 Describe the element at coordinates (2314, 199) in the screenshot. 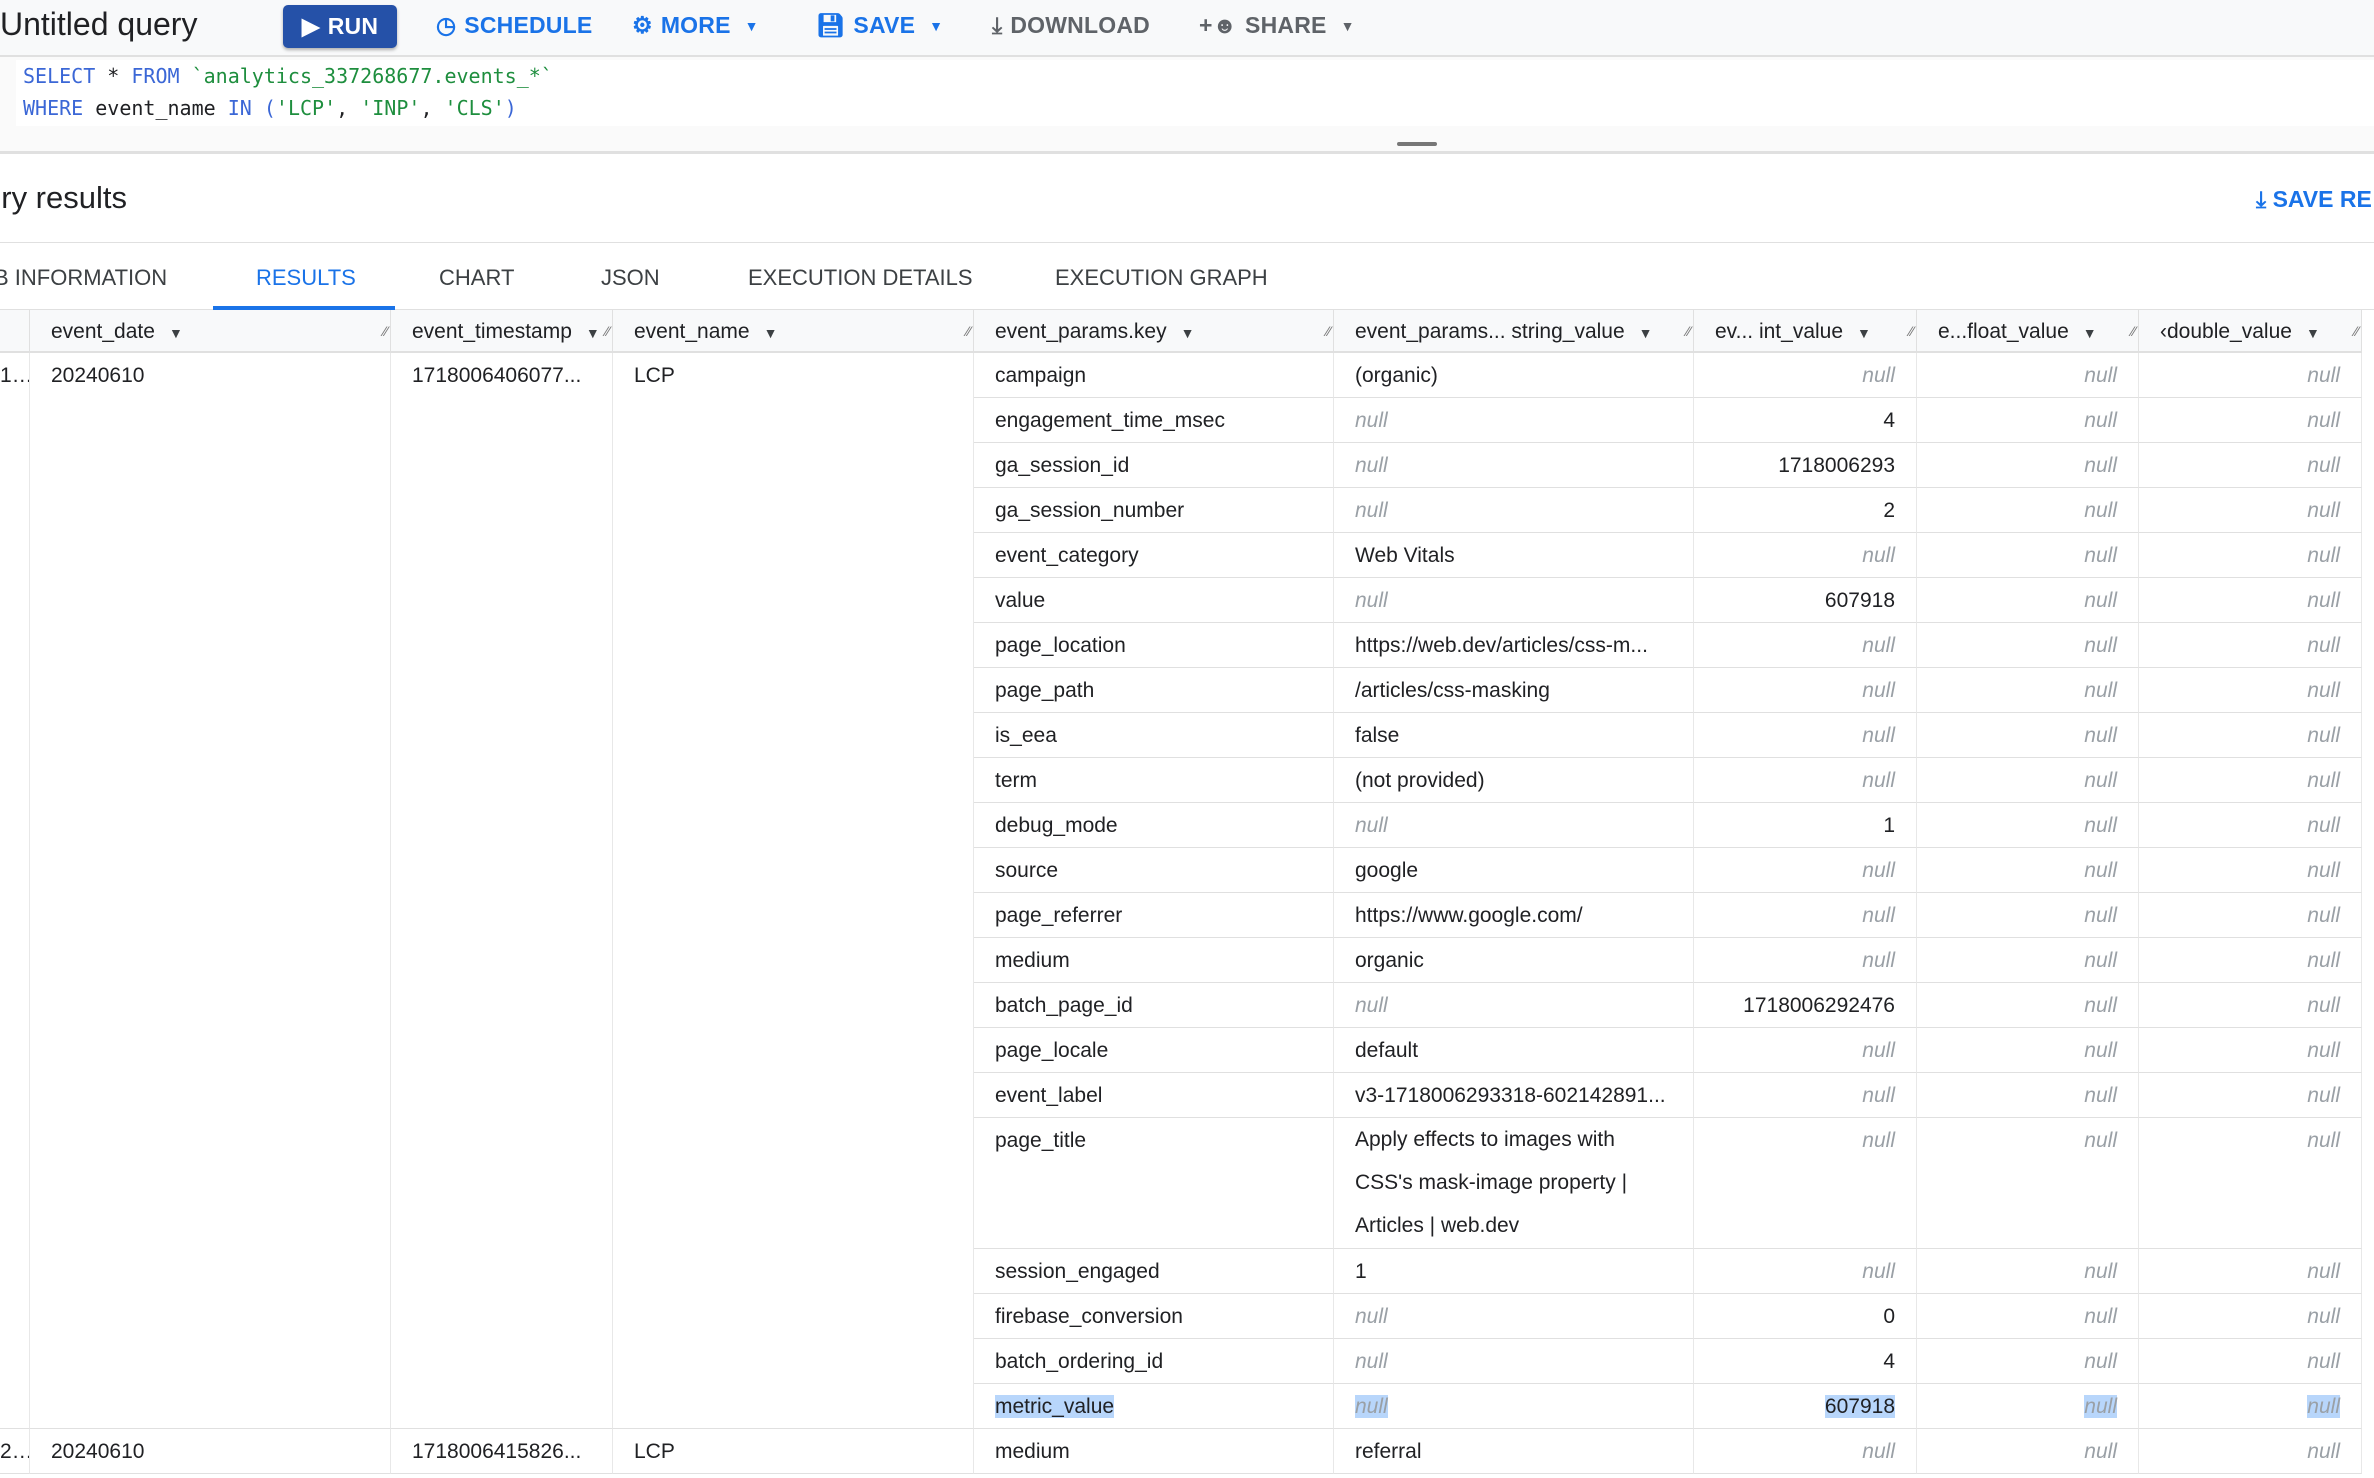

I see `save-results-button: ⤓ SAVE RE` at that location.